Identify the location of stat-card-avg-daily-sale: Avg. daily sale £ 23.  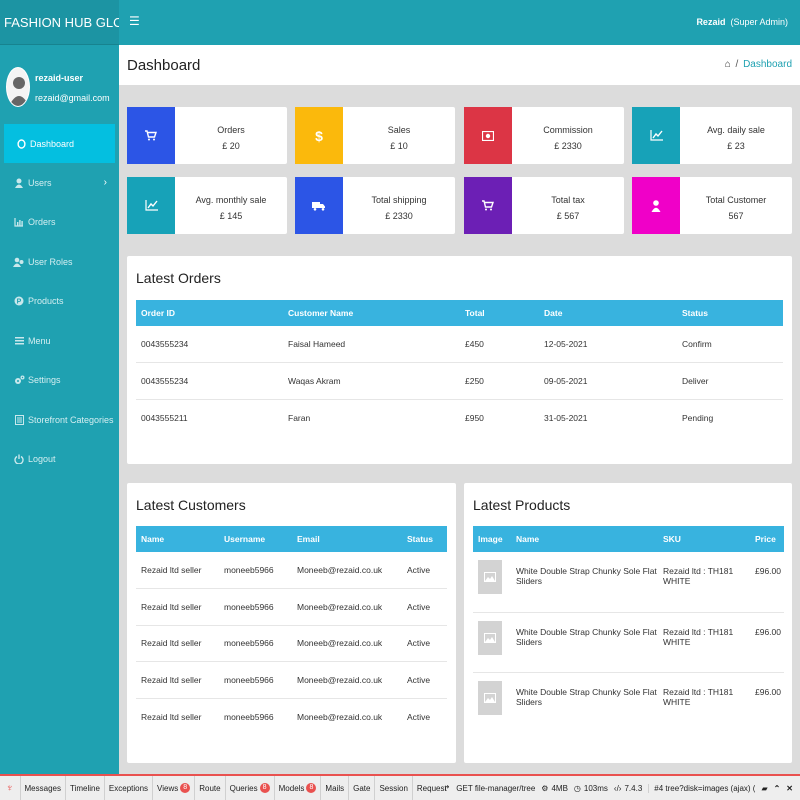
(712, 135).